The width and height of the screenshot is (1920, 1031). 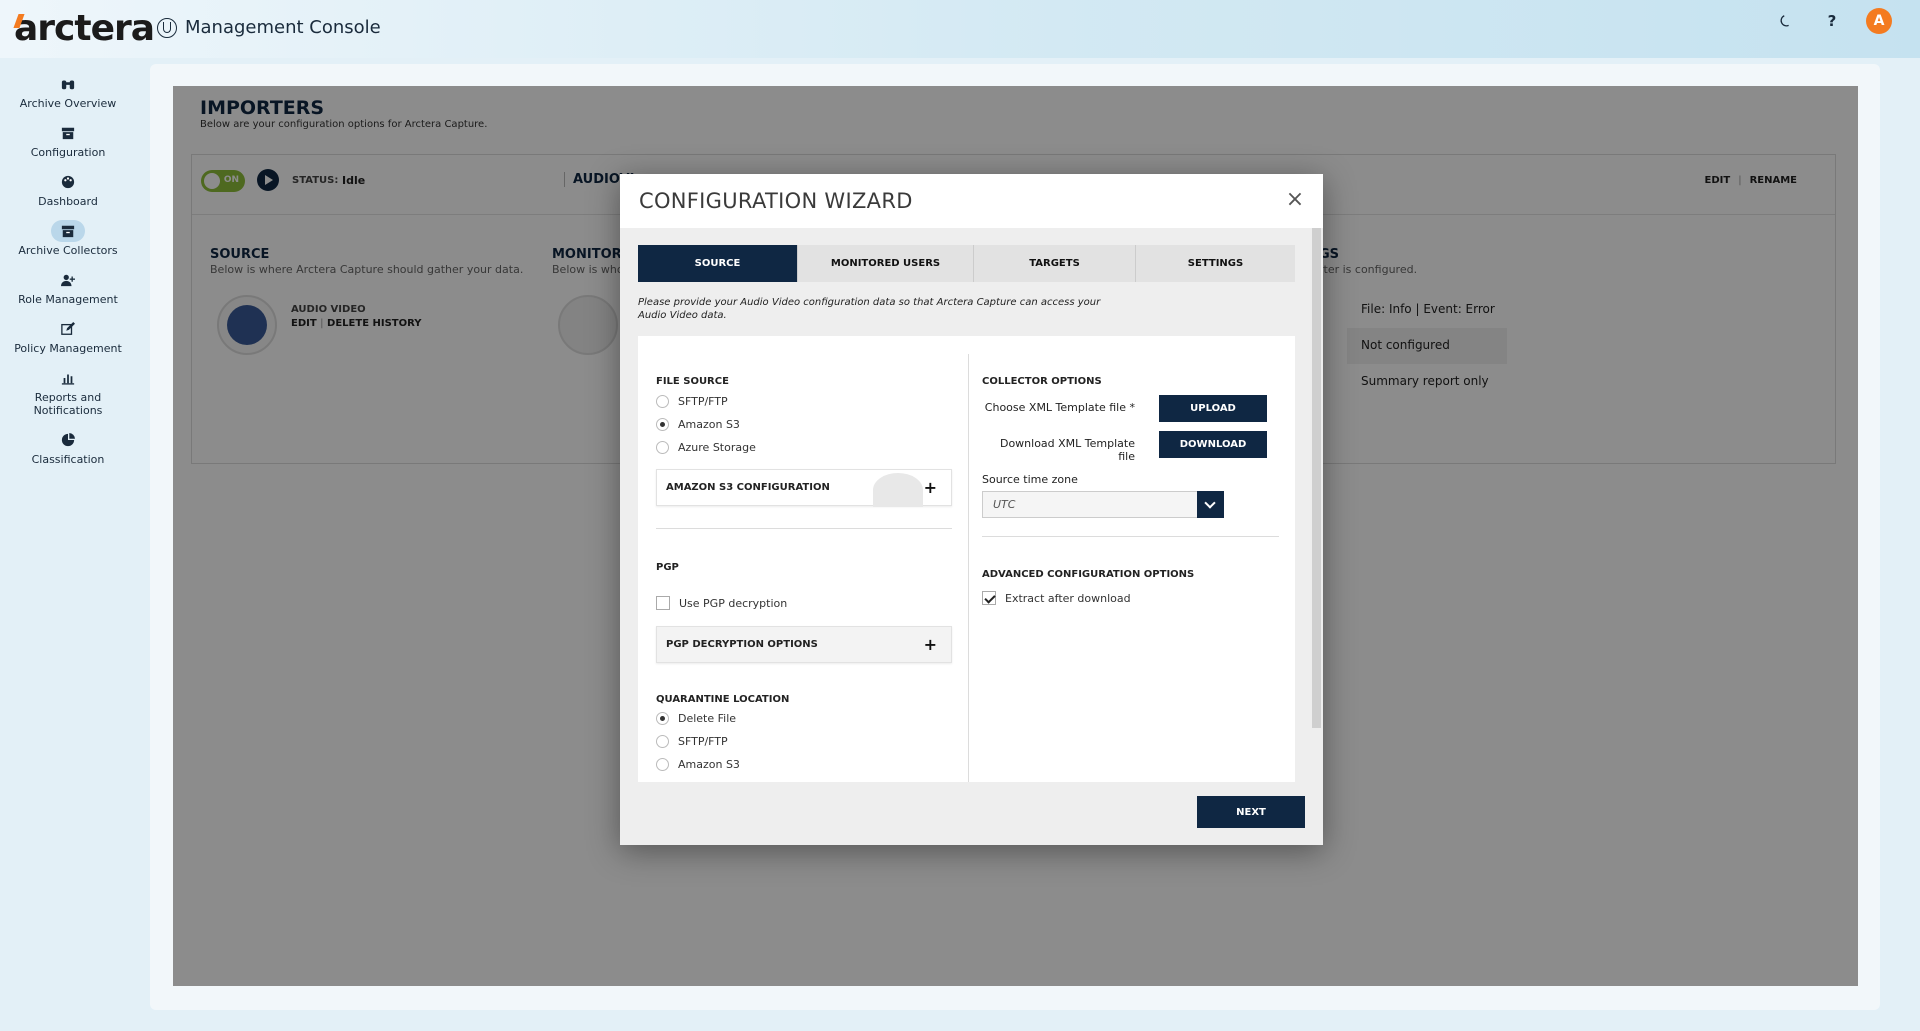 What do you see at coordinates (1213, 408) in the screenshot?
I see `upload-button: UPLOAD` at bounding box center [1213, 408].